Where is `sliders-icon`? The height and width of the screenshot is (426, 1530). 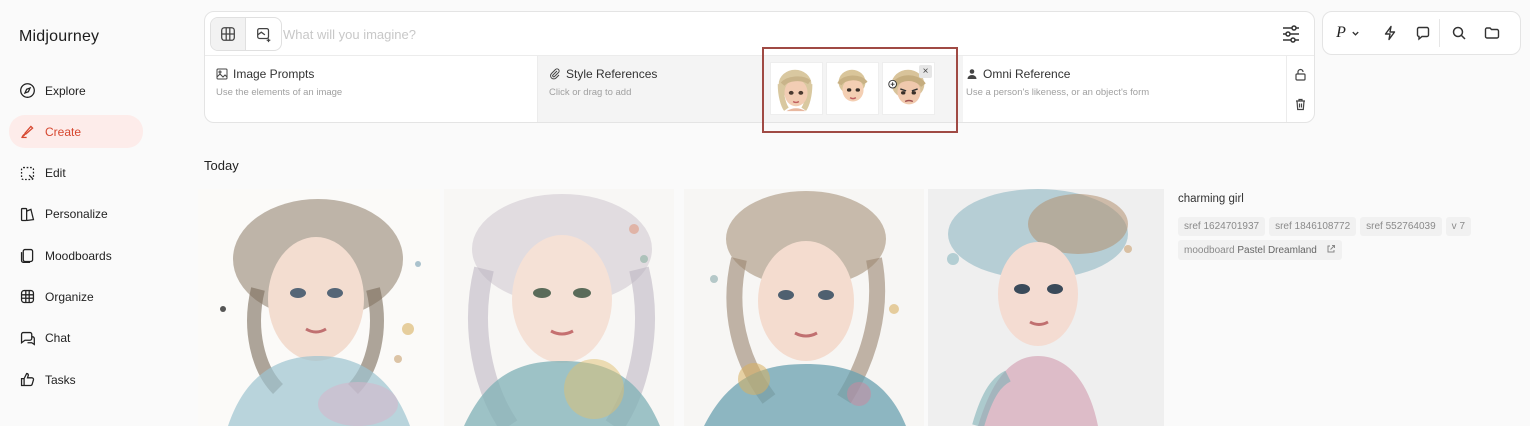
sliders-icon is located at coordinates (1291, 34).